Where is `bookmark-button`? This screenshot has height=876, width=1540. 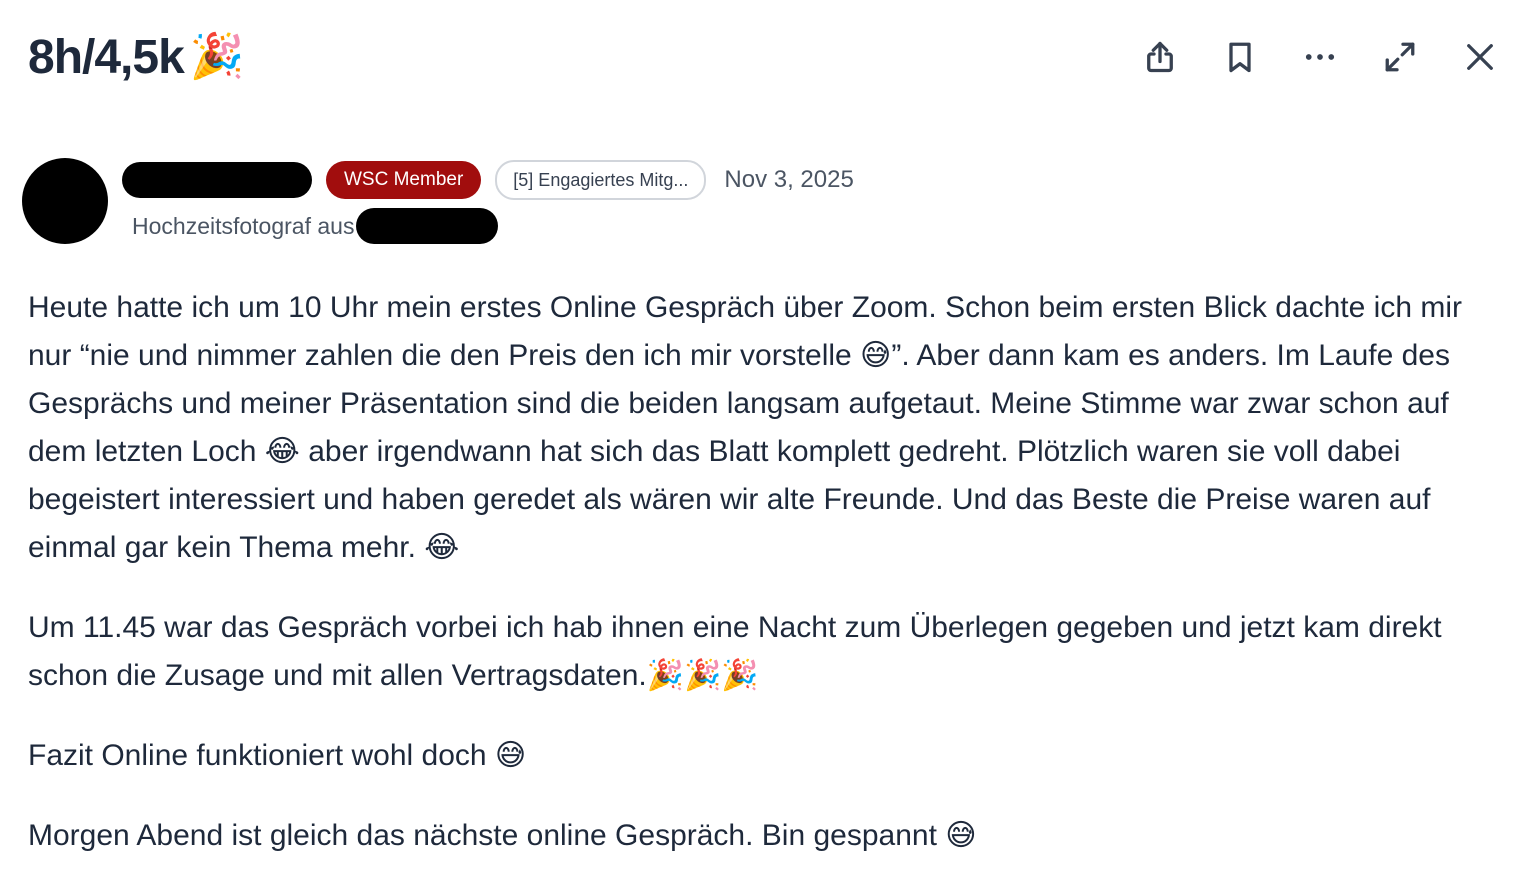
bookmark-button is located at coordinates (1240, 57).